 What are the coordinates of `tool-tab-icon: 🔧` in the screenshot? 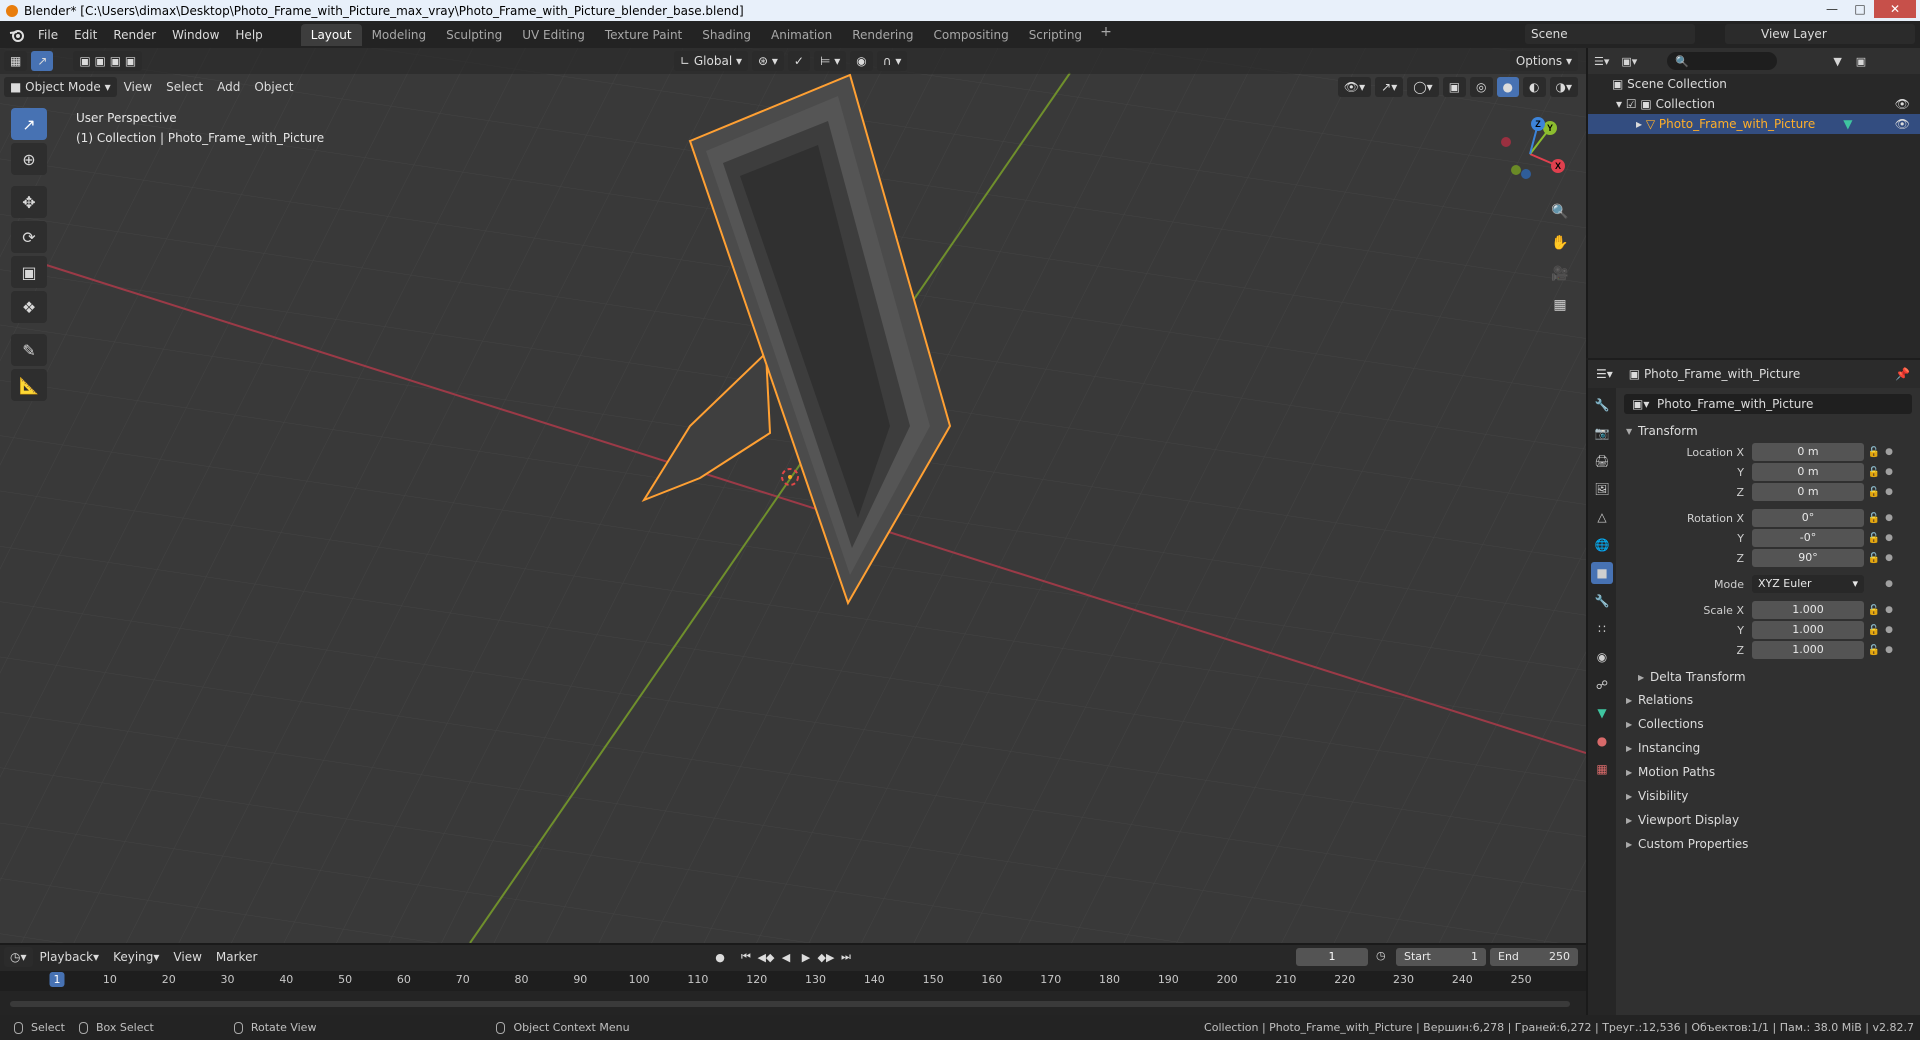 It's located at (1602, 405).